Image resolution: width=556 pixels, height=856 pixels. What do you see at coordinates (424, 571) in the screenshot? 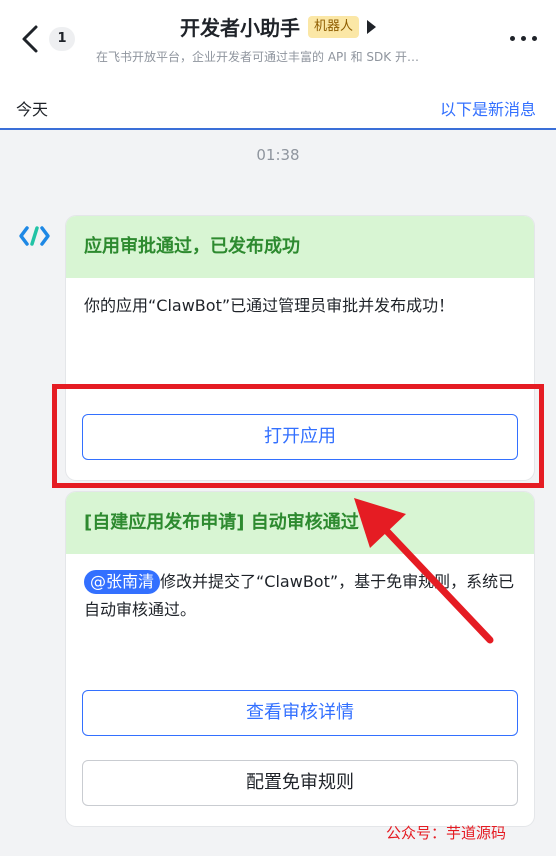
I see `red-annotation-arrow` at bounding box center [424, 571].